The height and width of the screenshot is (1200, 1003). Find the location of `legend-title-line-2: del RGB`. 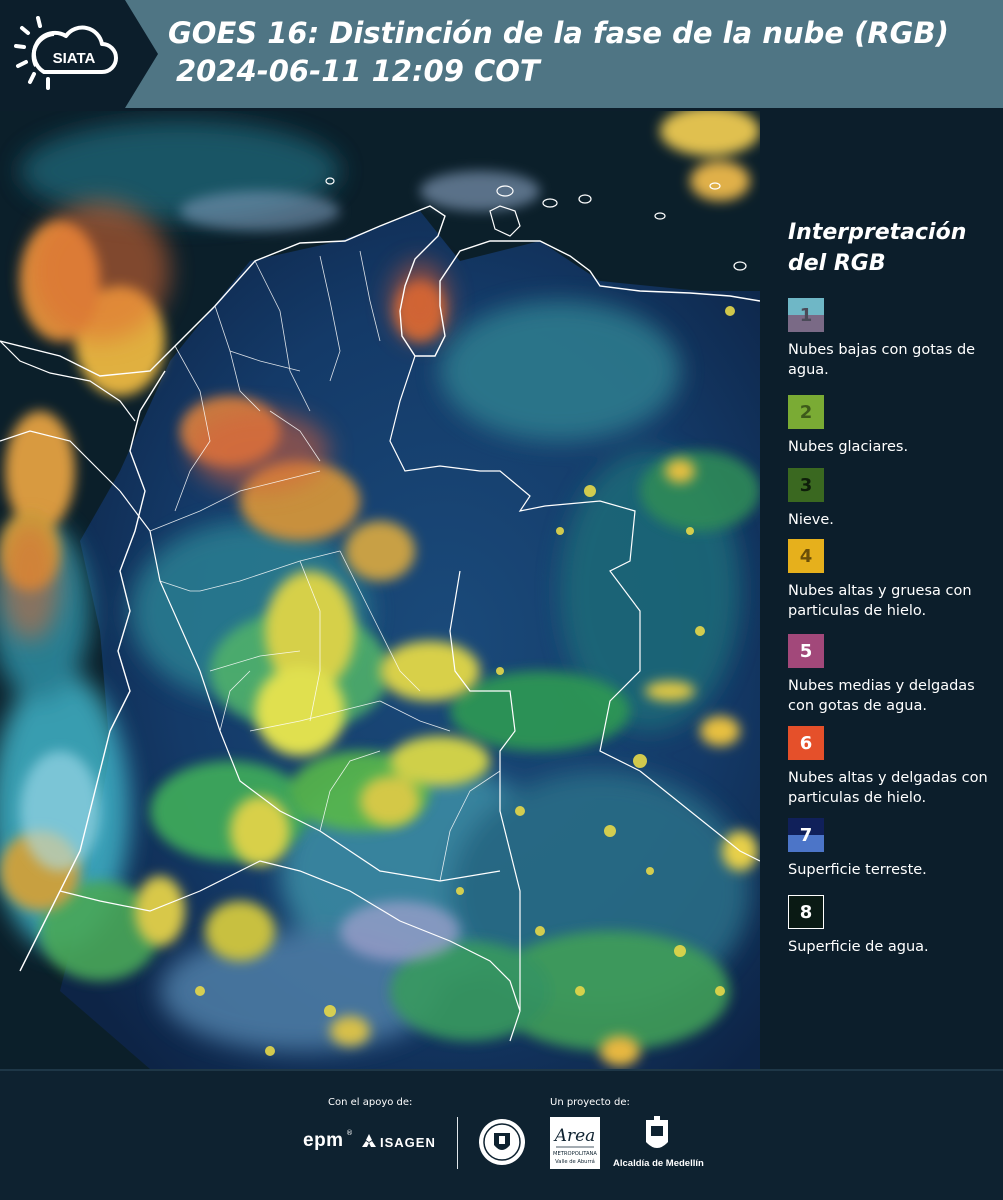

legend-title-line-2: del RGB is located at coordinates (837, 263).